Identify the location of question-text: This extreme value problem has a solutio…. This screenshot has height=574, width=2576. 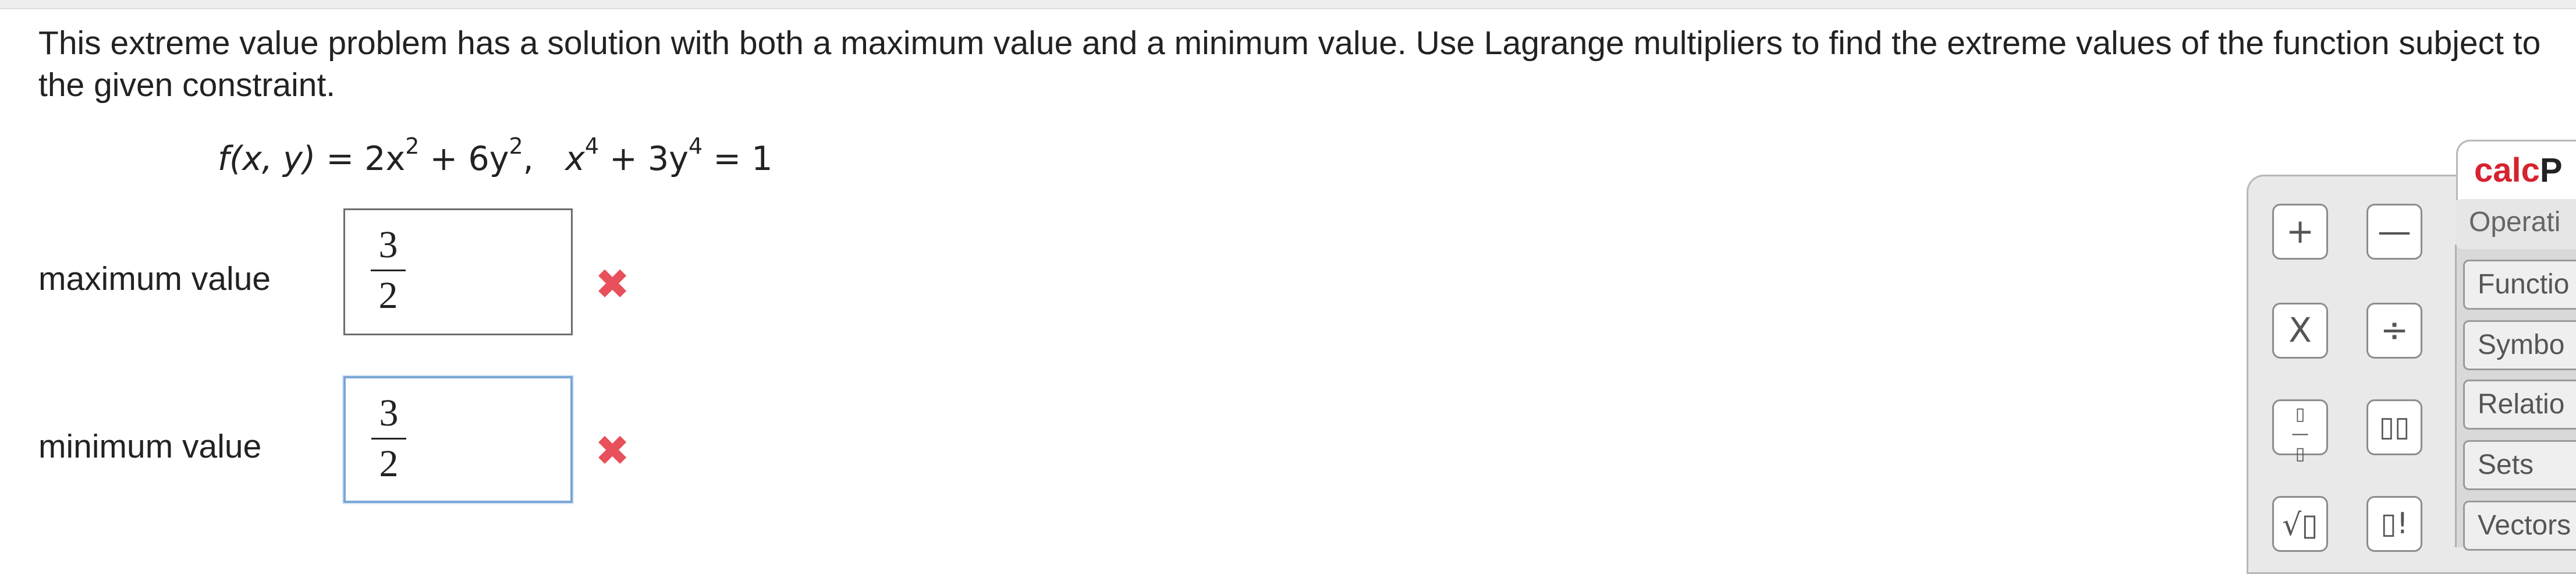
(1290, 64).